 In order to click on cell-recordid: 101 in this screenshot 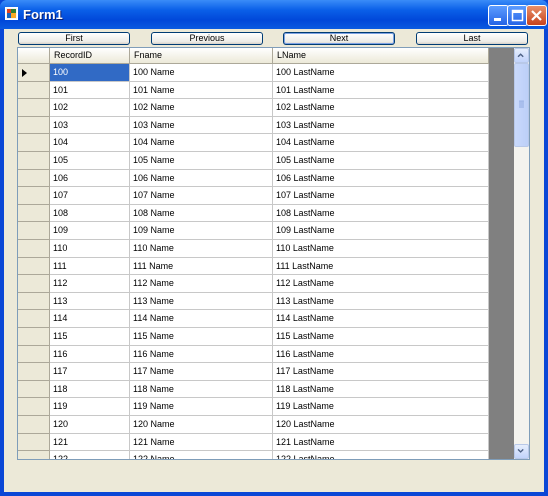, I will do `click(90, 90)`.